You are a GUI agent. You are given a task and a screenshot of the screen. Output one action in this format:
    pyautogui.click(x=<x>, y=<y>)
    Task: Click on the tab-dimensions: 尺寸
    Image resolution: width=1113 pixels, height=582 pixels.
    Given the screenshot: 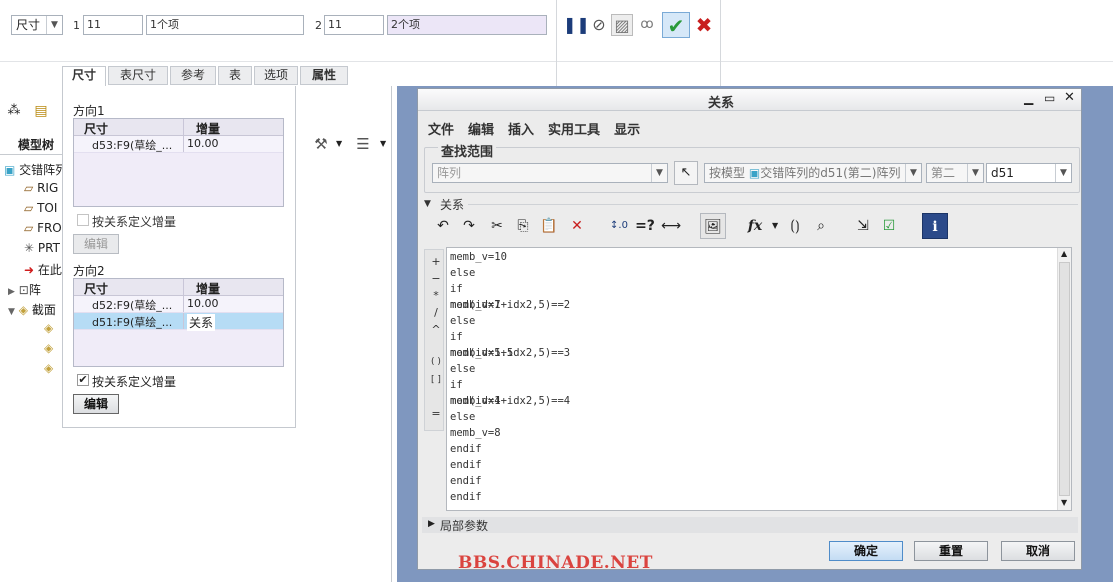 What is the action you would take?
    pyautogui.click(x=84, y=76)
    